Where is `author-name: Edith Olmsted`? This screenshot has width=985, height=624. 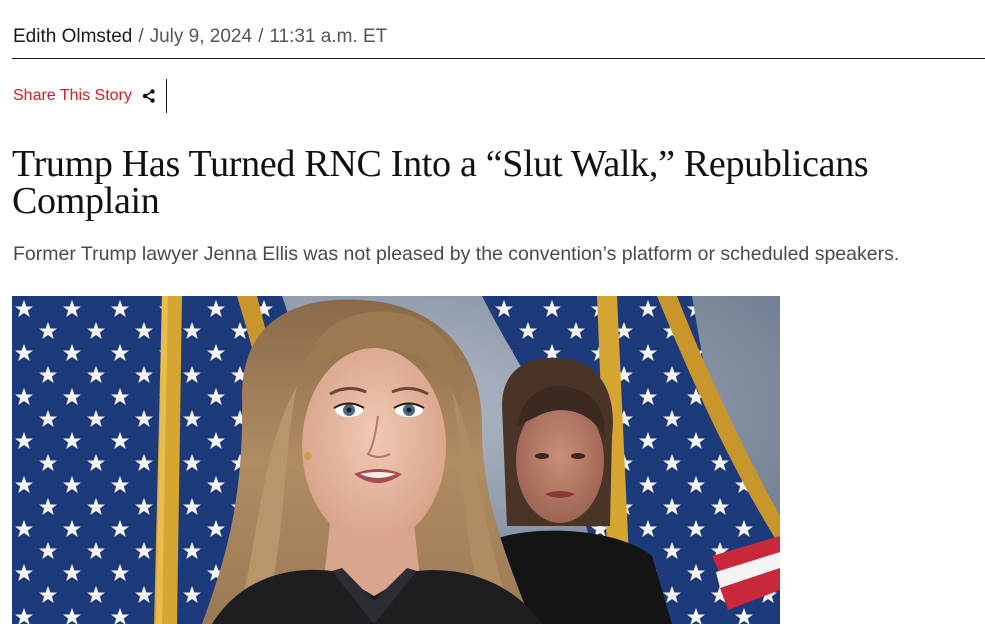 author-name: Edith Olmsted is located at coordinates (72, 37).